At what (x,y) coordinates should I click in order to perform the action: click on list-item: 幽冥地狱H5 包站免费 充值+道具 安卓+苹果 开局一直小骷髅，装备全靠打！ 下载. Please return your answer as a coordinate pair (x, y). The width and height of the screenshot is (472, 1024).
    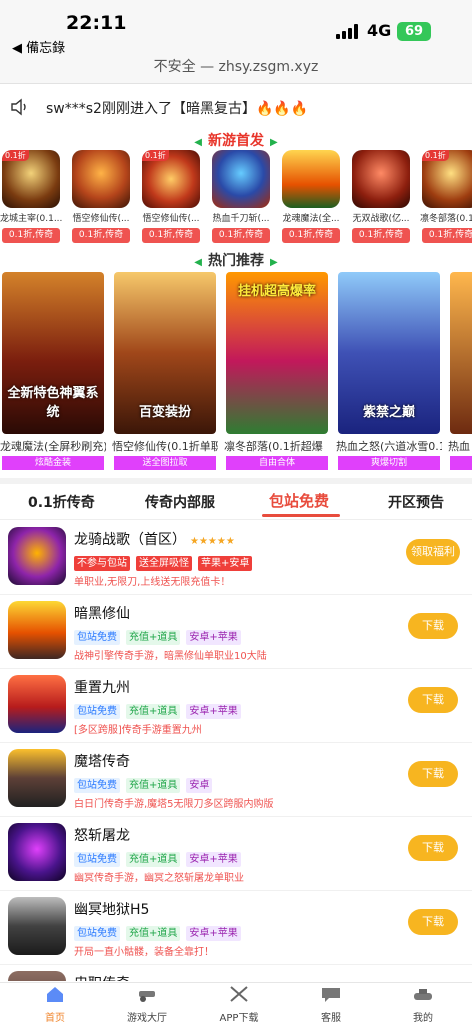
    Looking at the image, I should click on (236, 928).